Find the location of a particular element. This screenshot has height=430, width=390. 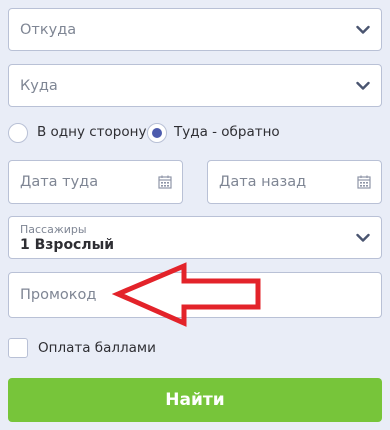

depart-date-placeholder: Дата туда is located at coordinates (59, 182).